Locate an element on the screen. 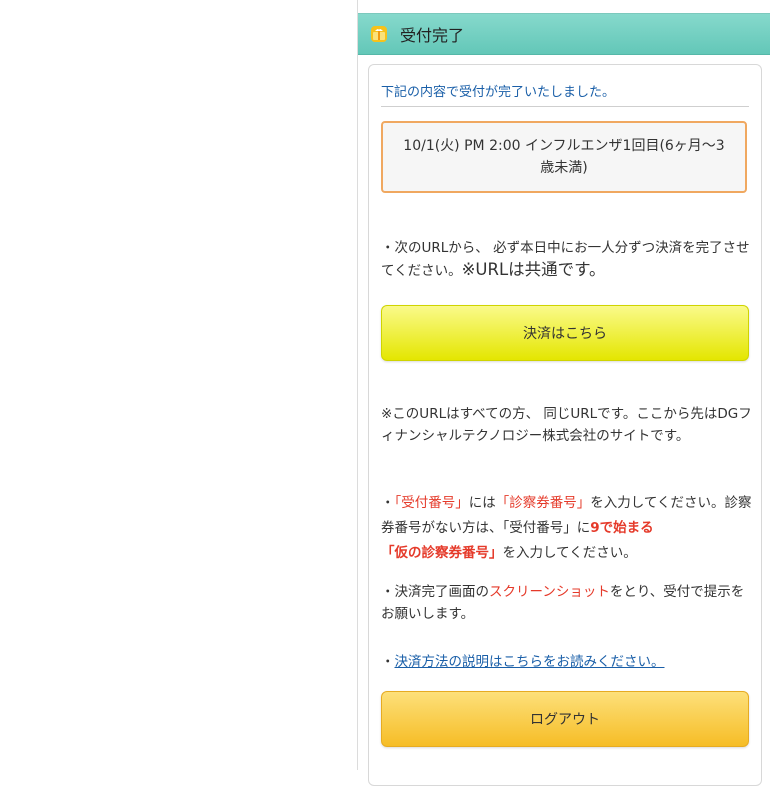 The image size is (770, 786). header-bar: 受付完了 is located at coordinates (564, 34).